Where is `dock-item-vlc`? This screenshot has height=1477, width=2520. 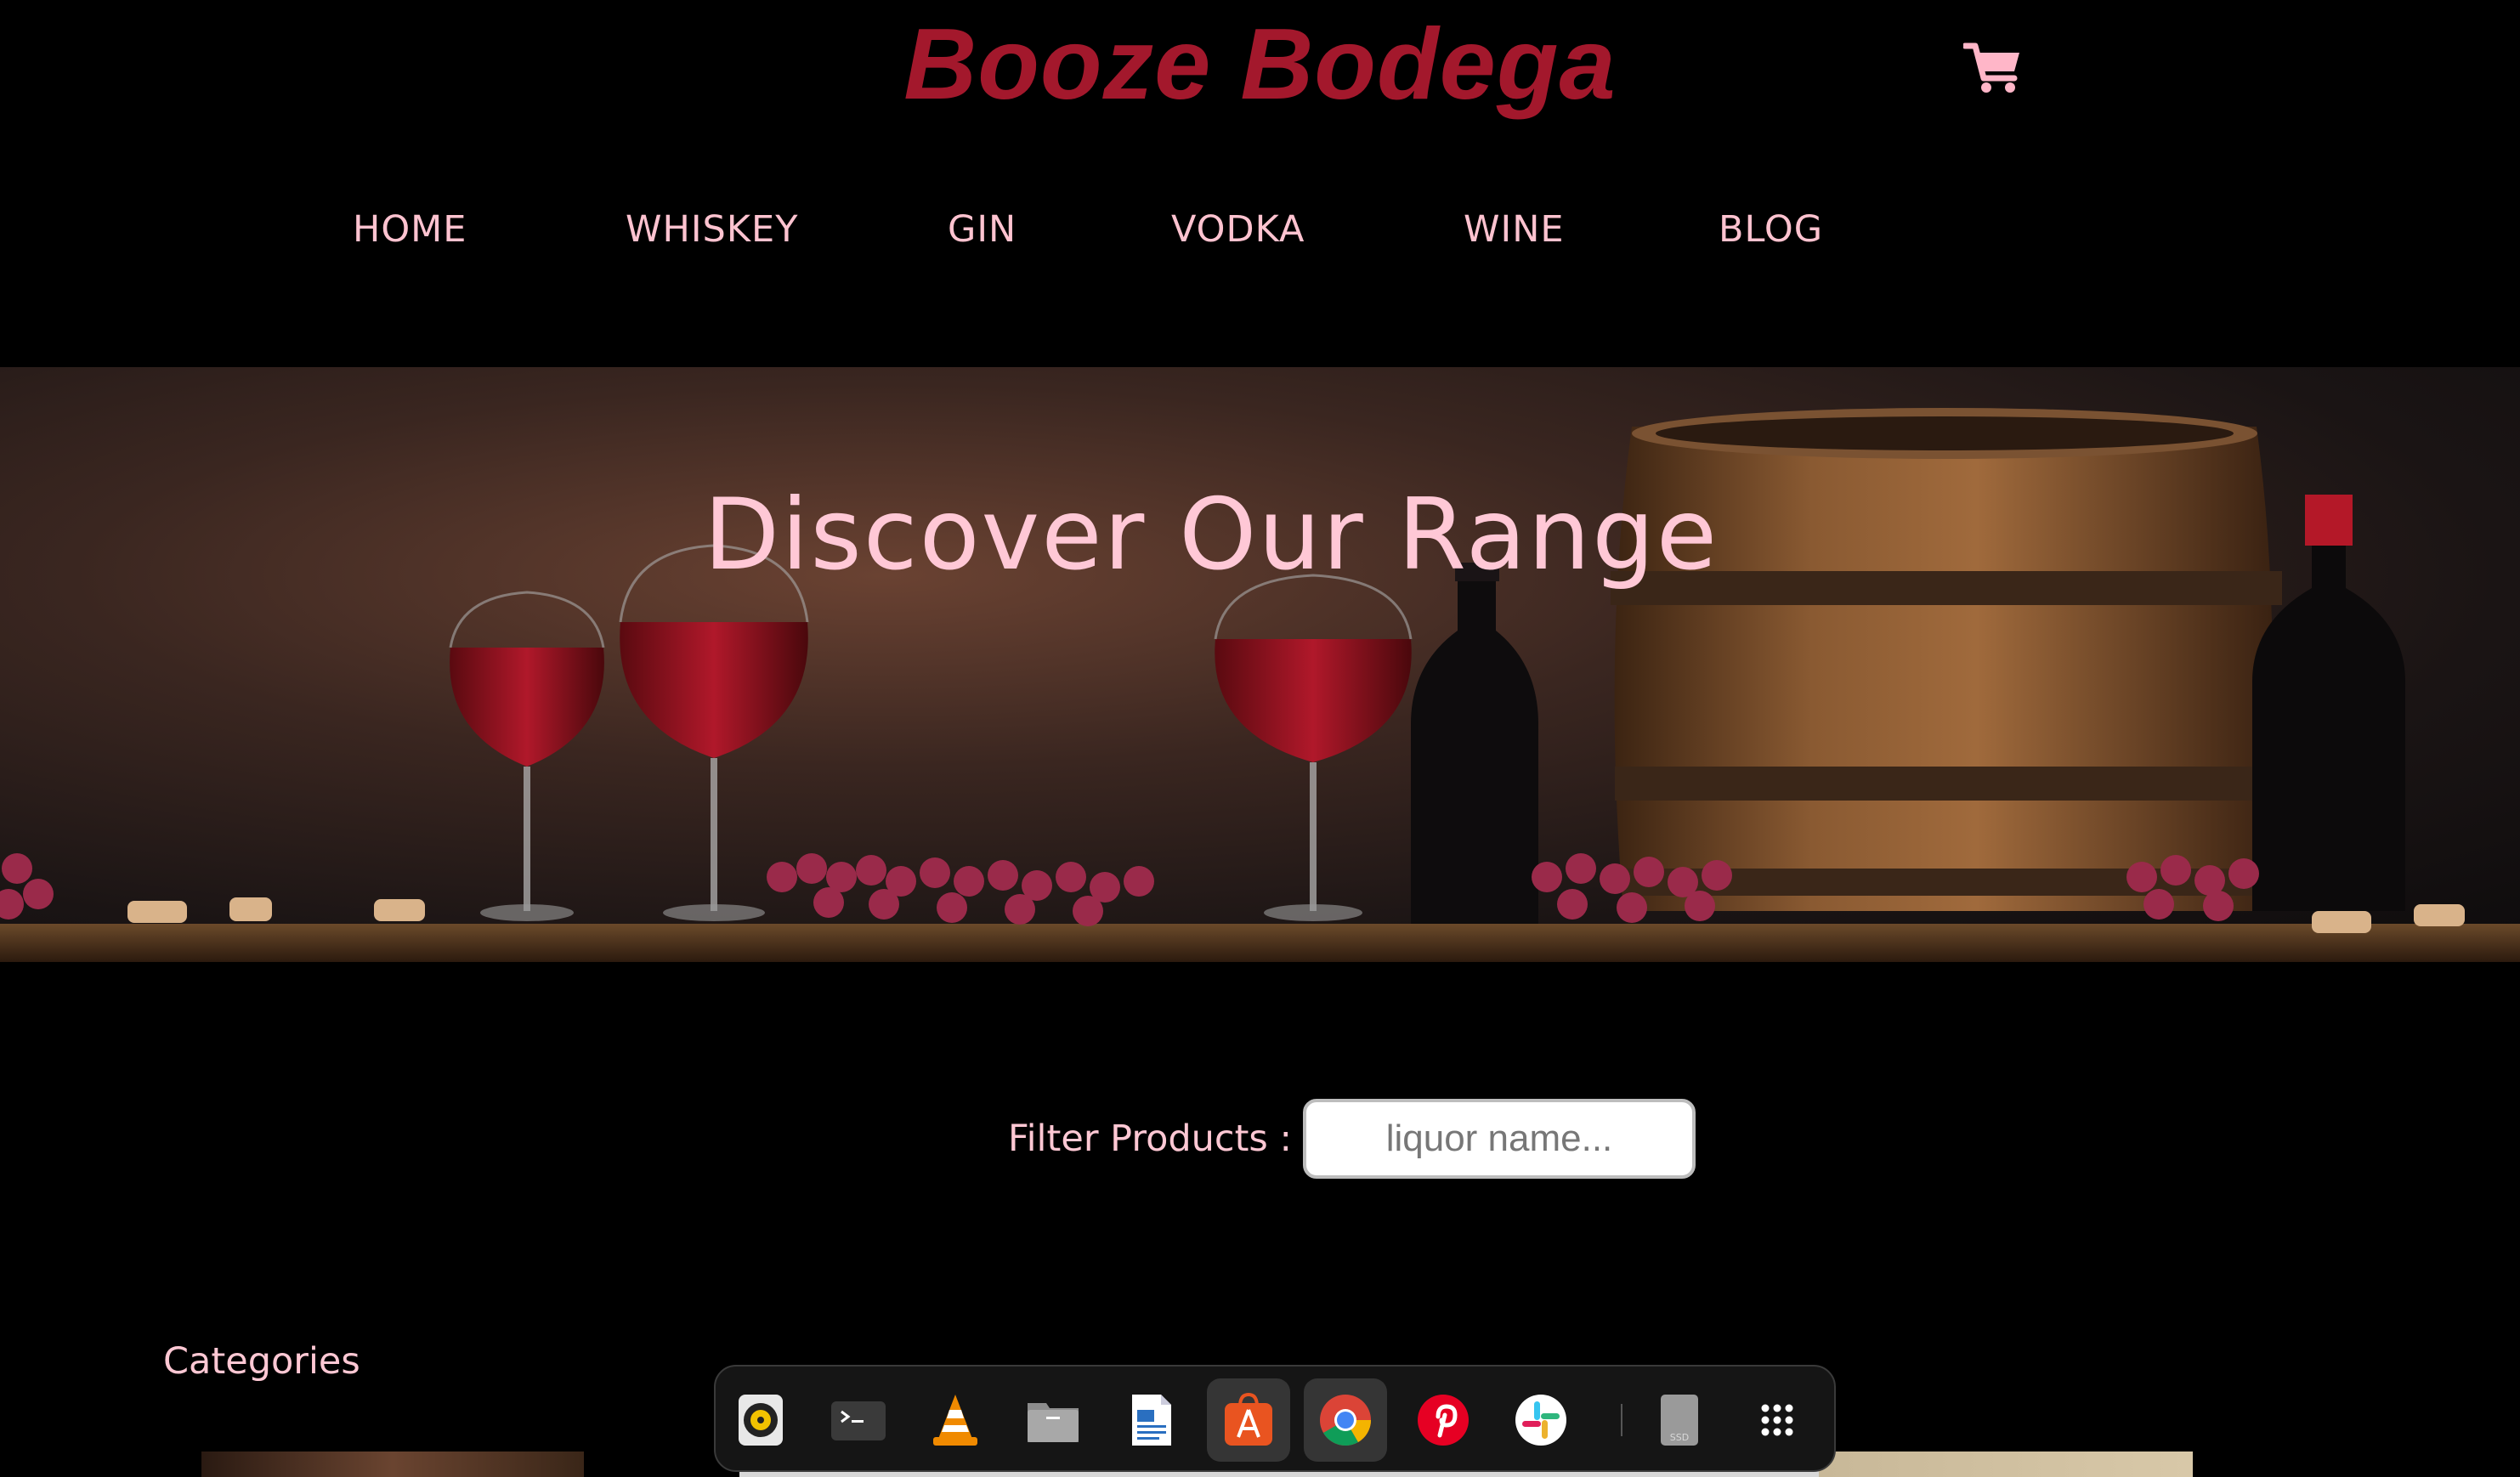
dock-item-vlc is located at coordinates (955, 1420).